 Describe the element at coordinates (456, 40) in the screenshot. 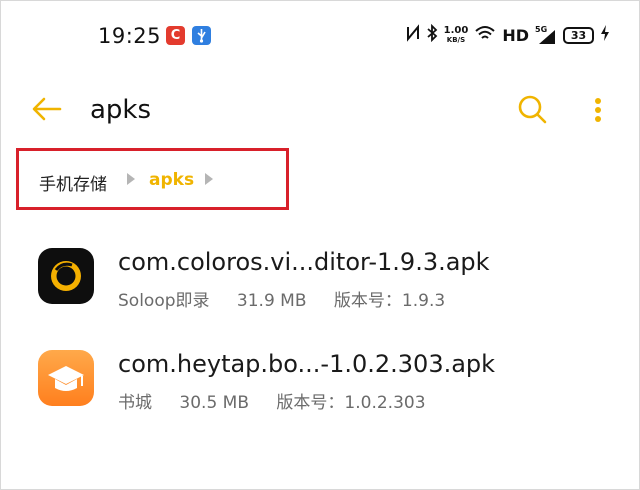

I see `speed-unit: KB/S` at that location.